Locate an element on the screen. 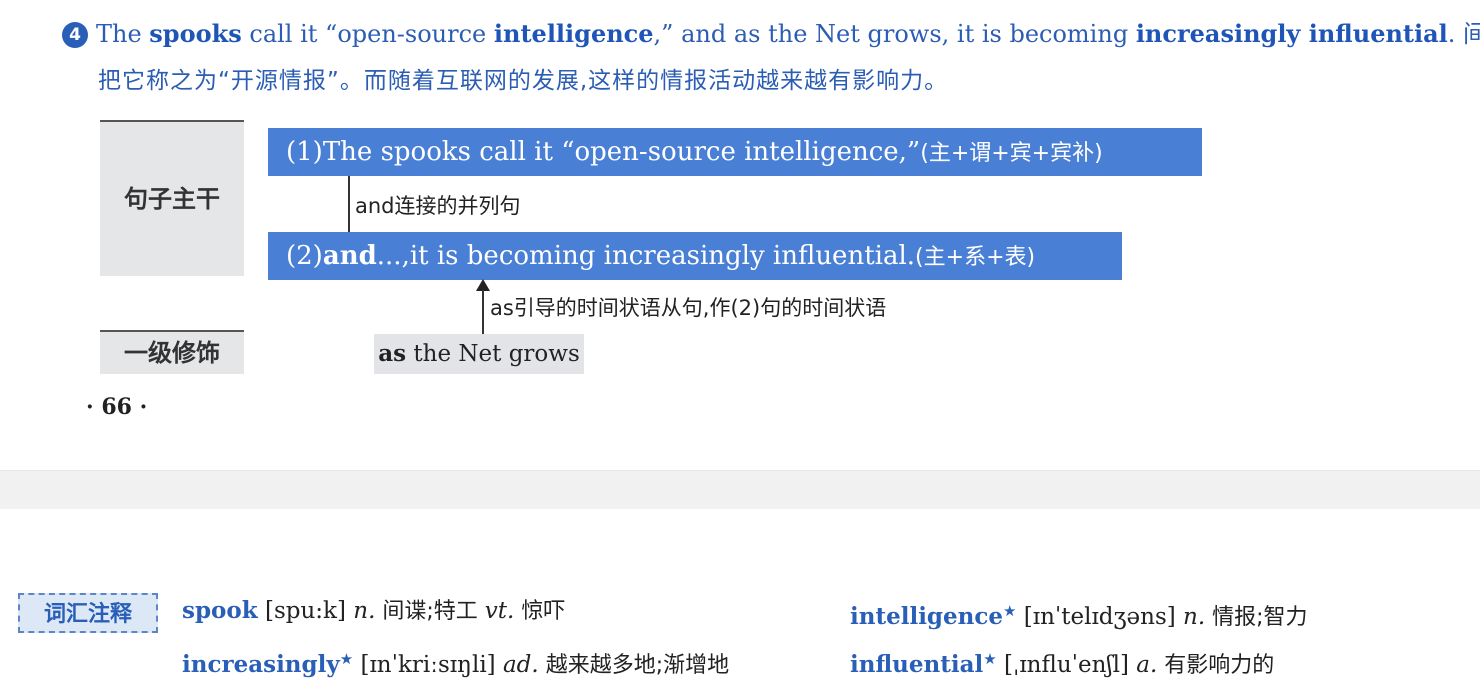  modifier-clause-text: the Net grows is located at coordinates (493, 354).